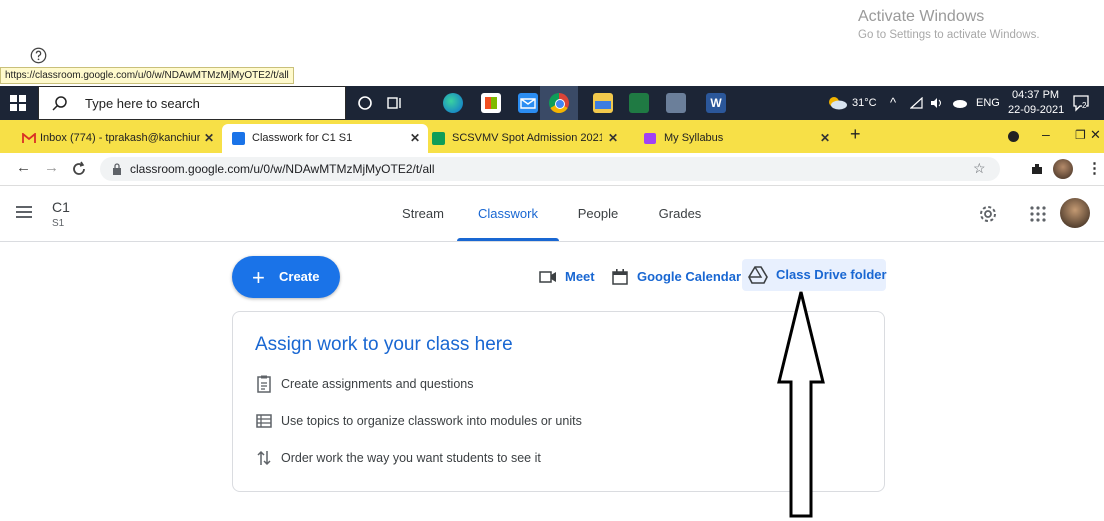  I want to click on weather-icon, so click(837, 103).